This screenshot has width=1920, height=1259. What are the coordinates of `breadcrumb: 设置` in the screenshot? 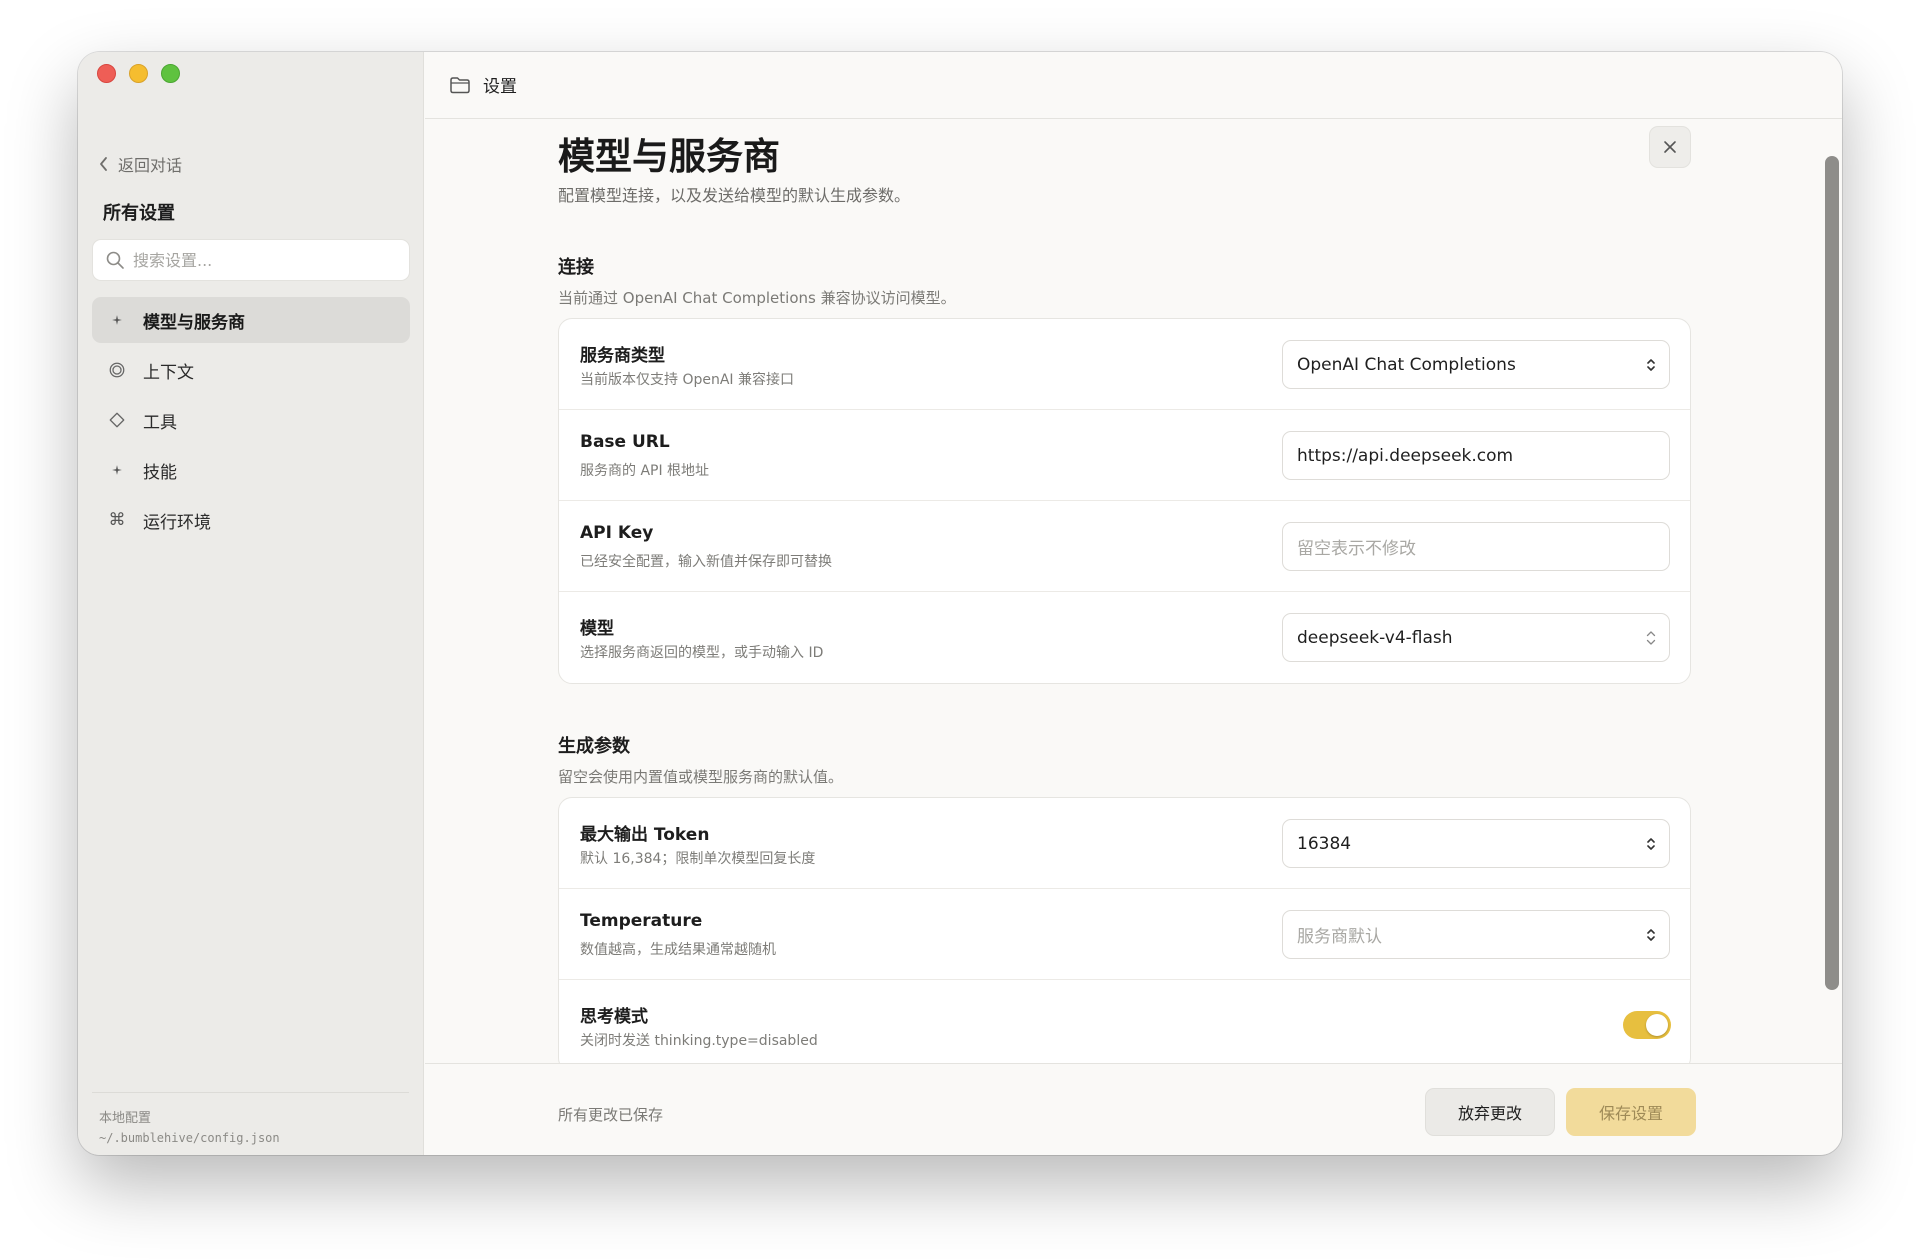 It's located at (483, 84).